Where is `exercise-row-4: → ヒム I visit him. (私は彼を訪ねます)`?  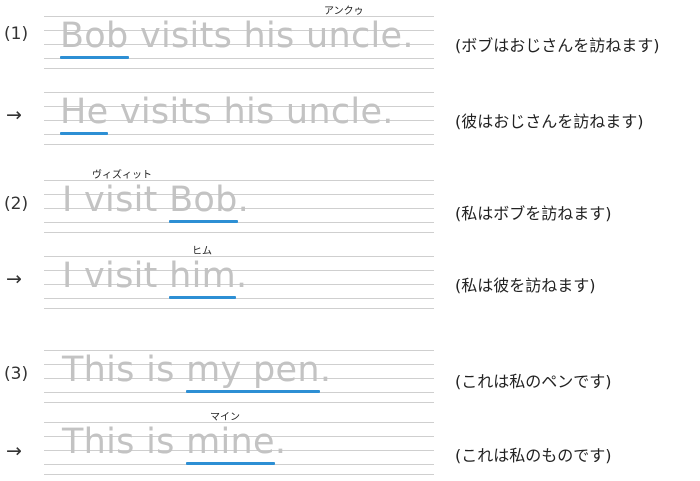
exercise-row-4: → ヒム I visit him. (私は彼を訪ねます) is located at coordinates (350, 277).